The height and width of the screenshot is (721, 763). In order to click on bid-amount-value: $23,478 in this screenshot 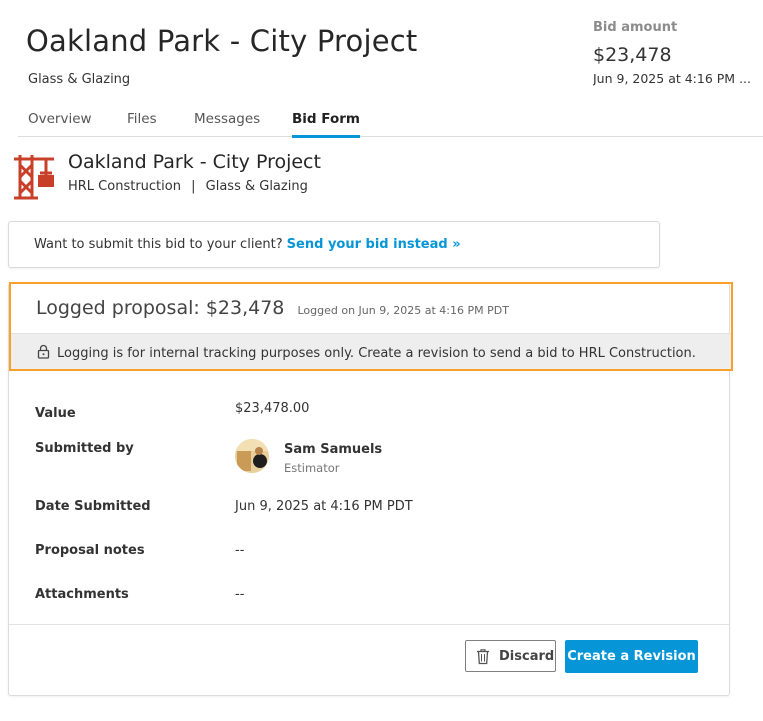, I will do `click(632, 55)`.